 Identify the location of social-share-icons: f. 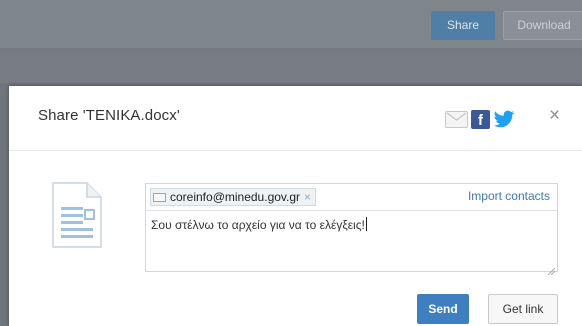
(480, 119).